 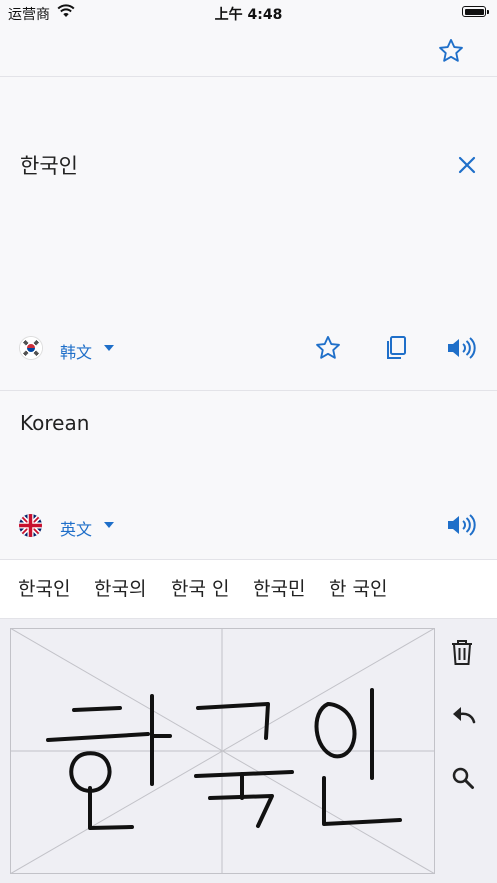 What do you see at coordinates (475, 11) in the screenshot?
I see `battery-icon` at bounding box center [475, 11].